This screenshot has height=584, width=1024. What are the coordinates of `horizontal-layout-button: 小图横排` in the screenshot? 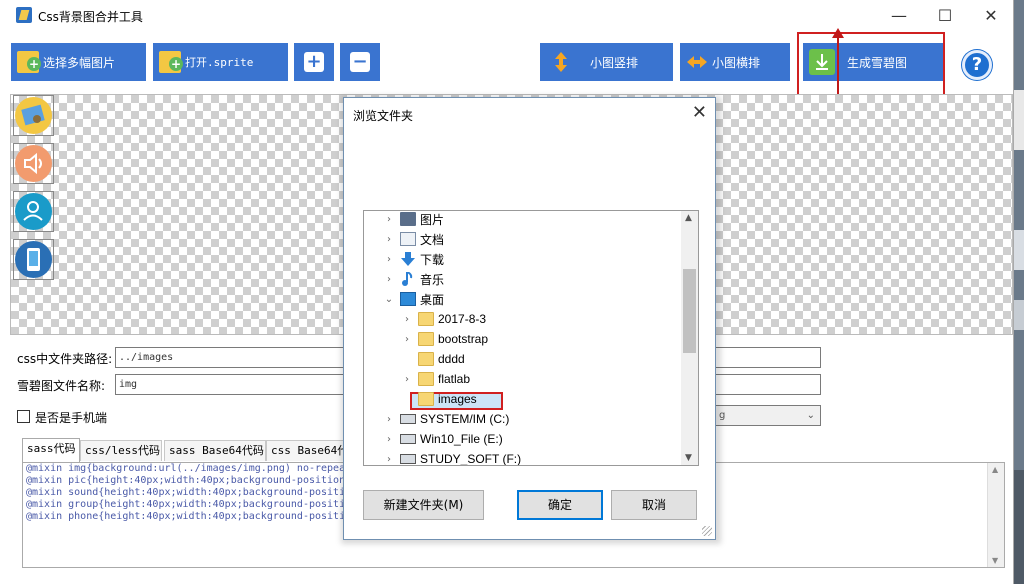 It's located at (735, 62).